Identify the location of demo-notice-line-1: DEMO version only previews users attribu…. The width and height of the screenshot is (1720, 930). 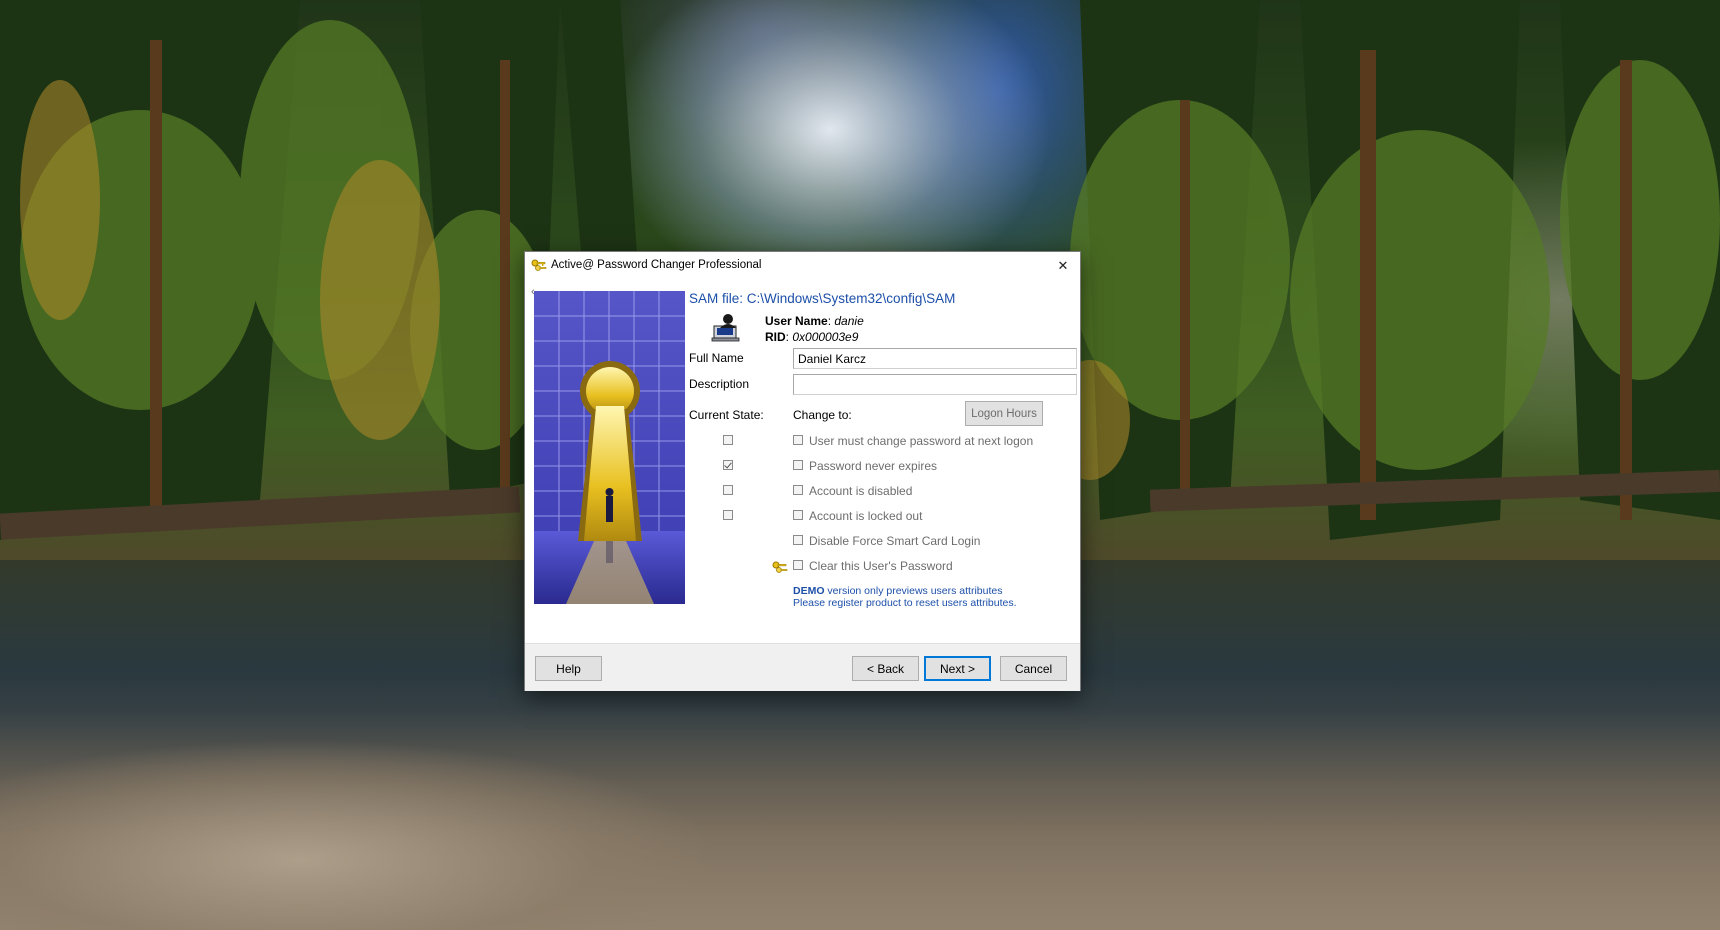
(905, 591).